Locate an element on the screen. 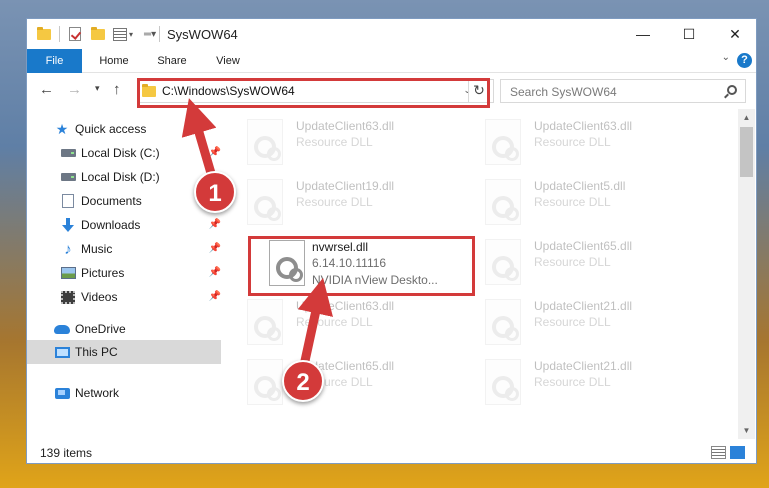  file-name: UpdateClient19.dll is located at coordinates (345, 186).